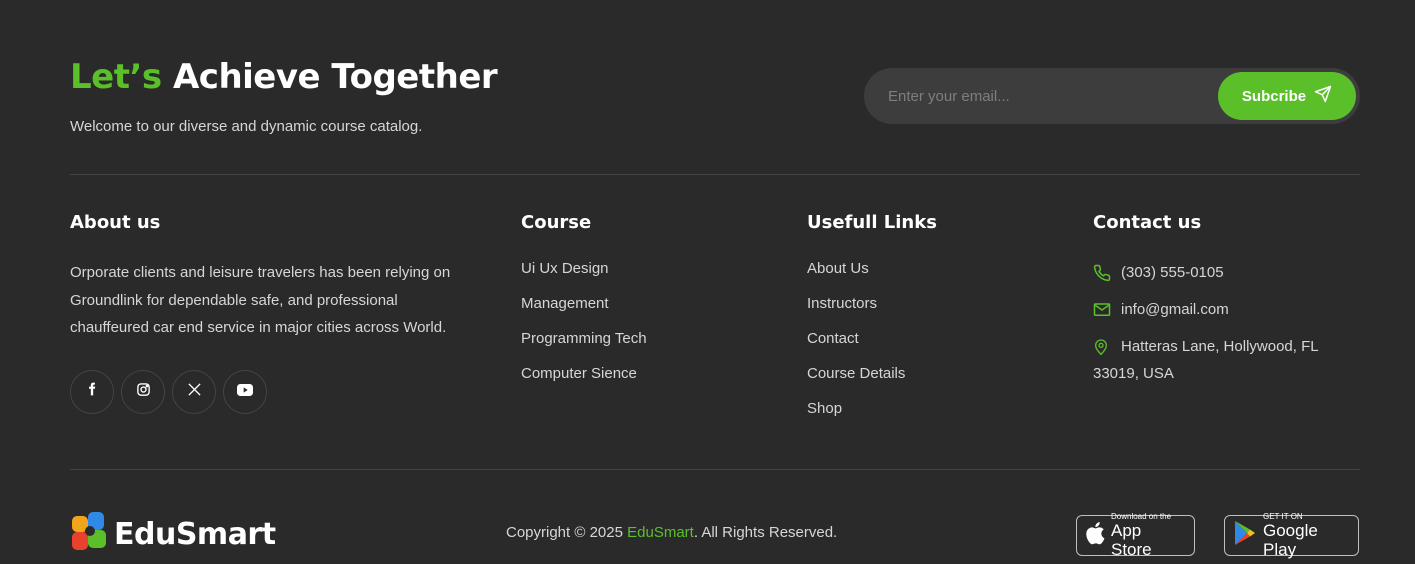 The width and height of the screenshot is (1415, 564). I want to click on google-play-icon, so click(1245, 535).